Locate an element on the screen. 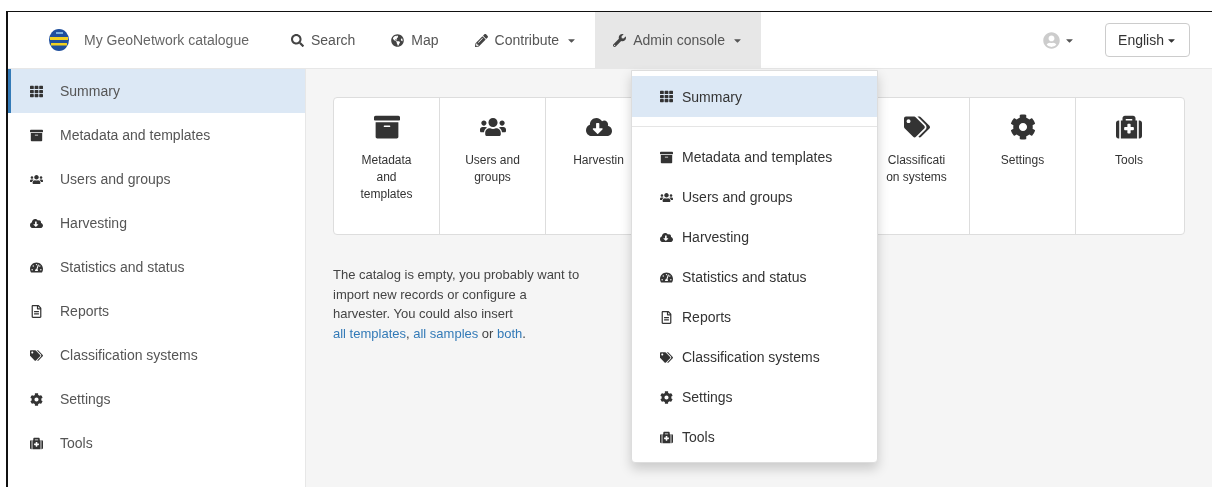 The width and height of the screenshot is (1212, 487). menu-item: Users and groups is located at coordinates (754, 197).